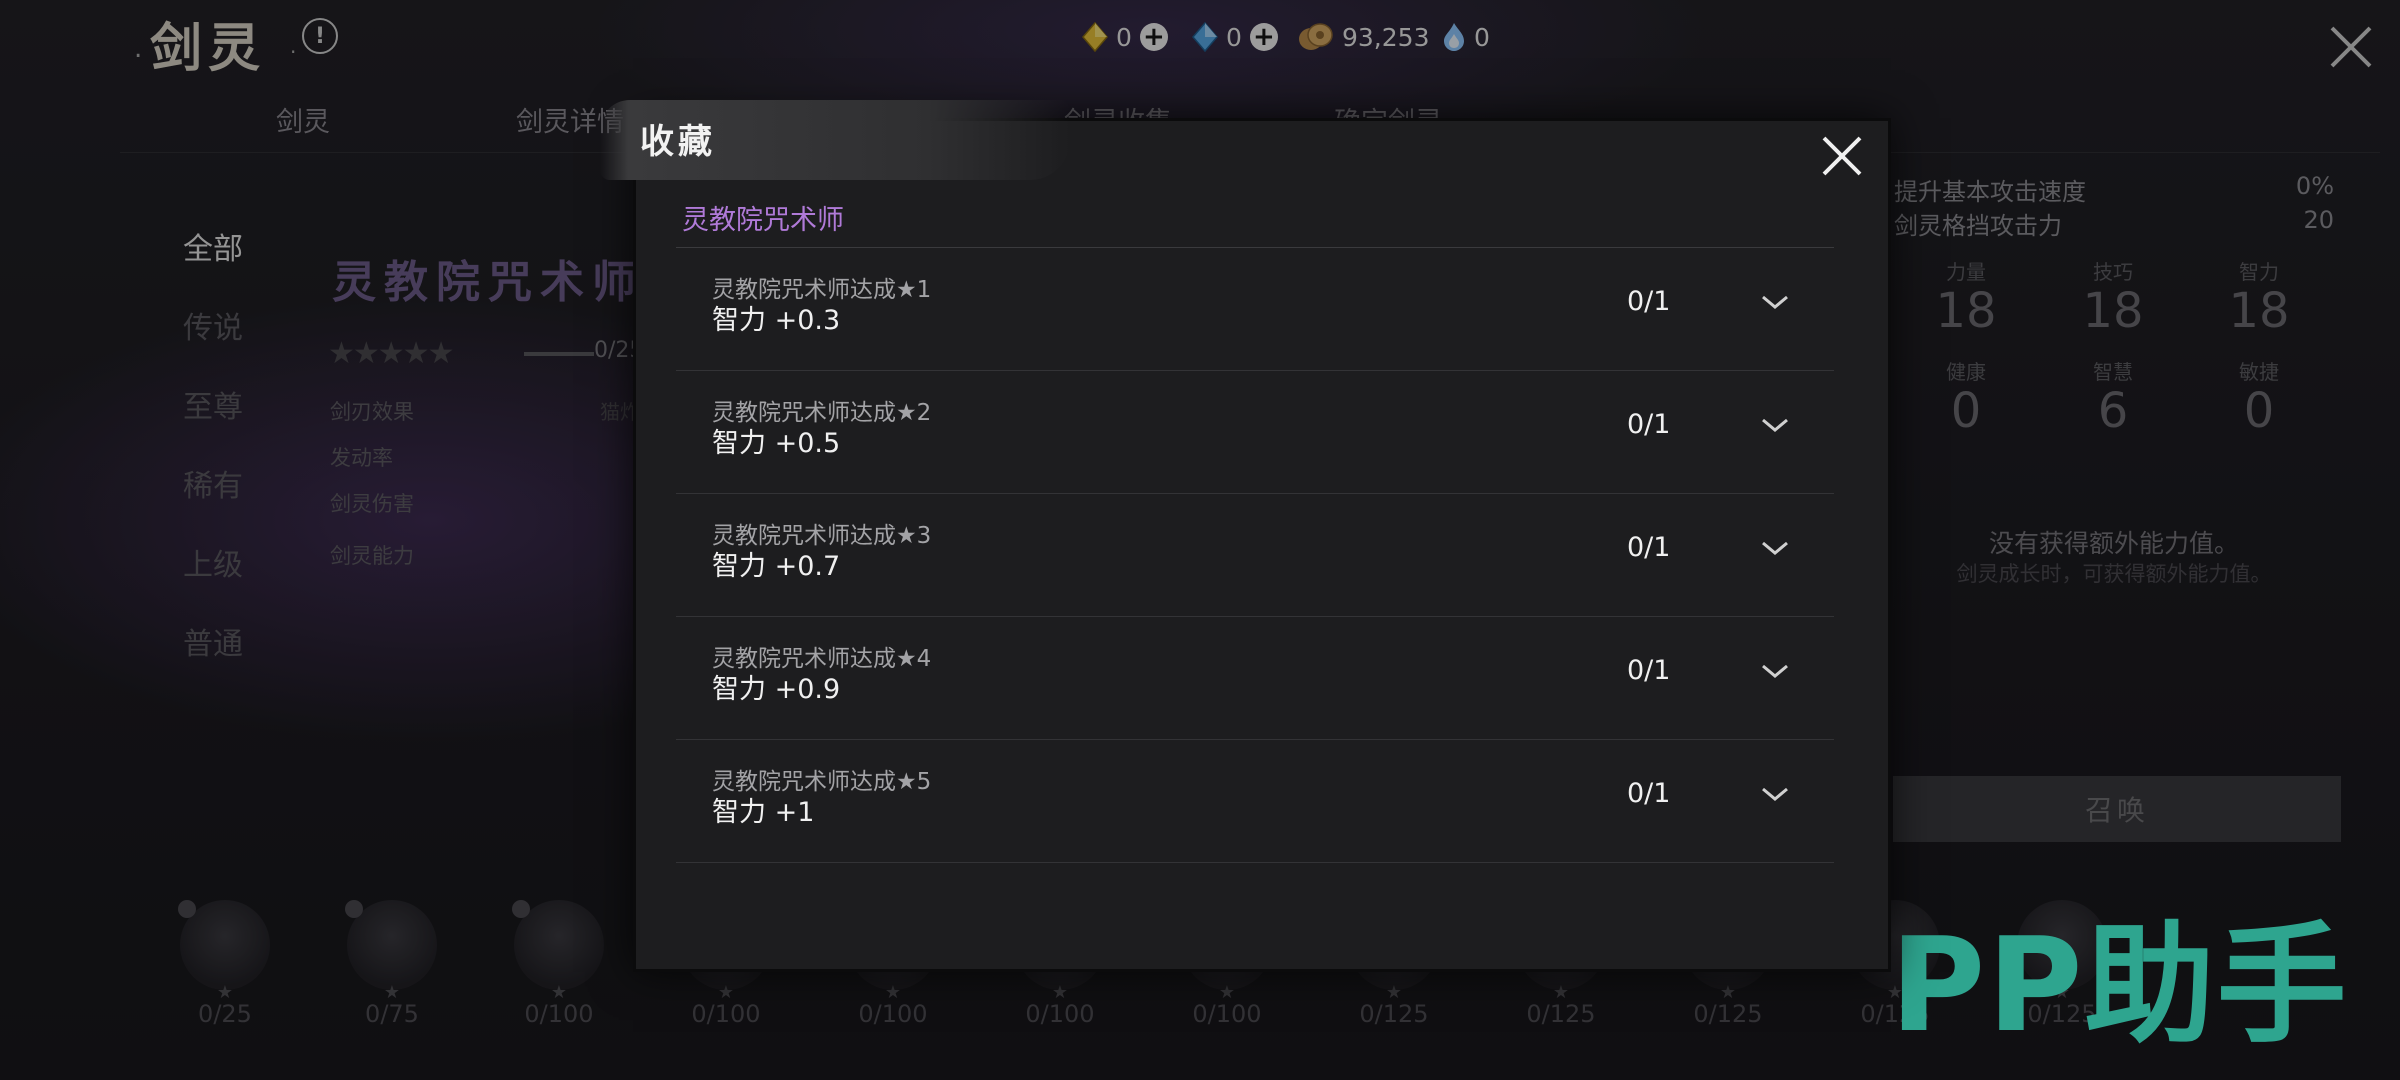 Image resolution: width=2400 pixels, height=1080 pixels. I want to click on collection-row: 灵教院咒术师达成★1 智力 +0.3 0/1, so click(1255, 309).